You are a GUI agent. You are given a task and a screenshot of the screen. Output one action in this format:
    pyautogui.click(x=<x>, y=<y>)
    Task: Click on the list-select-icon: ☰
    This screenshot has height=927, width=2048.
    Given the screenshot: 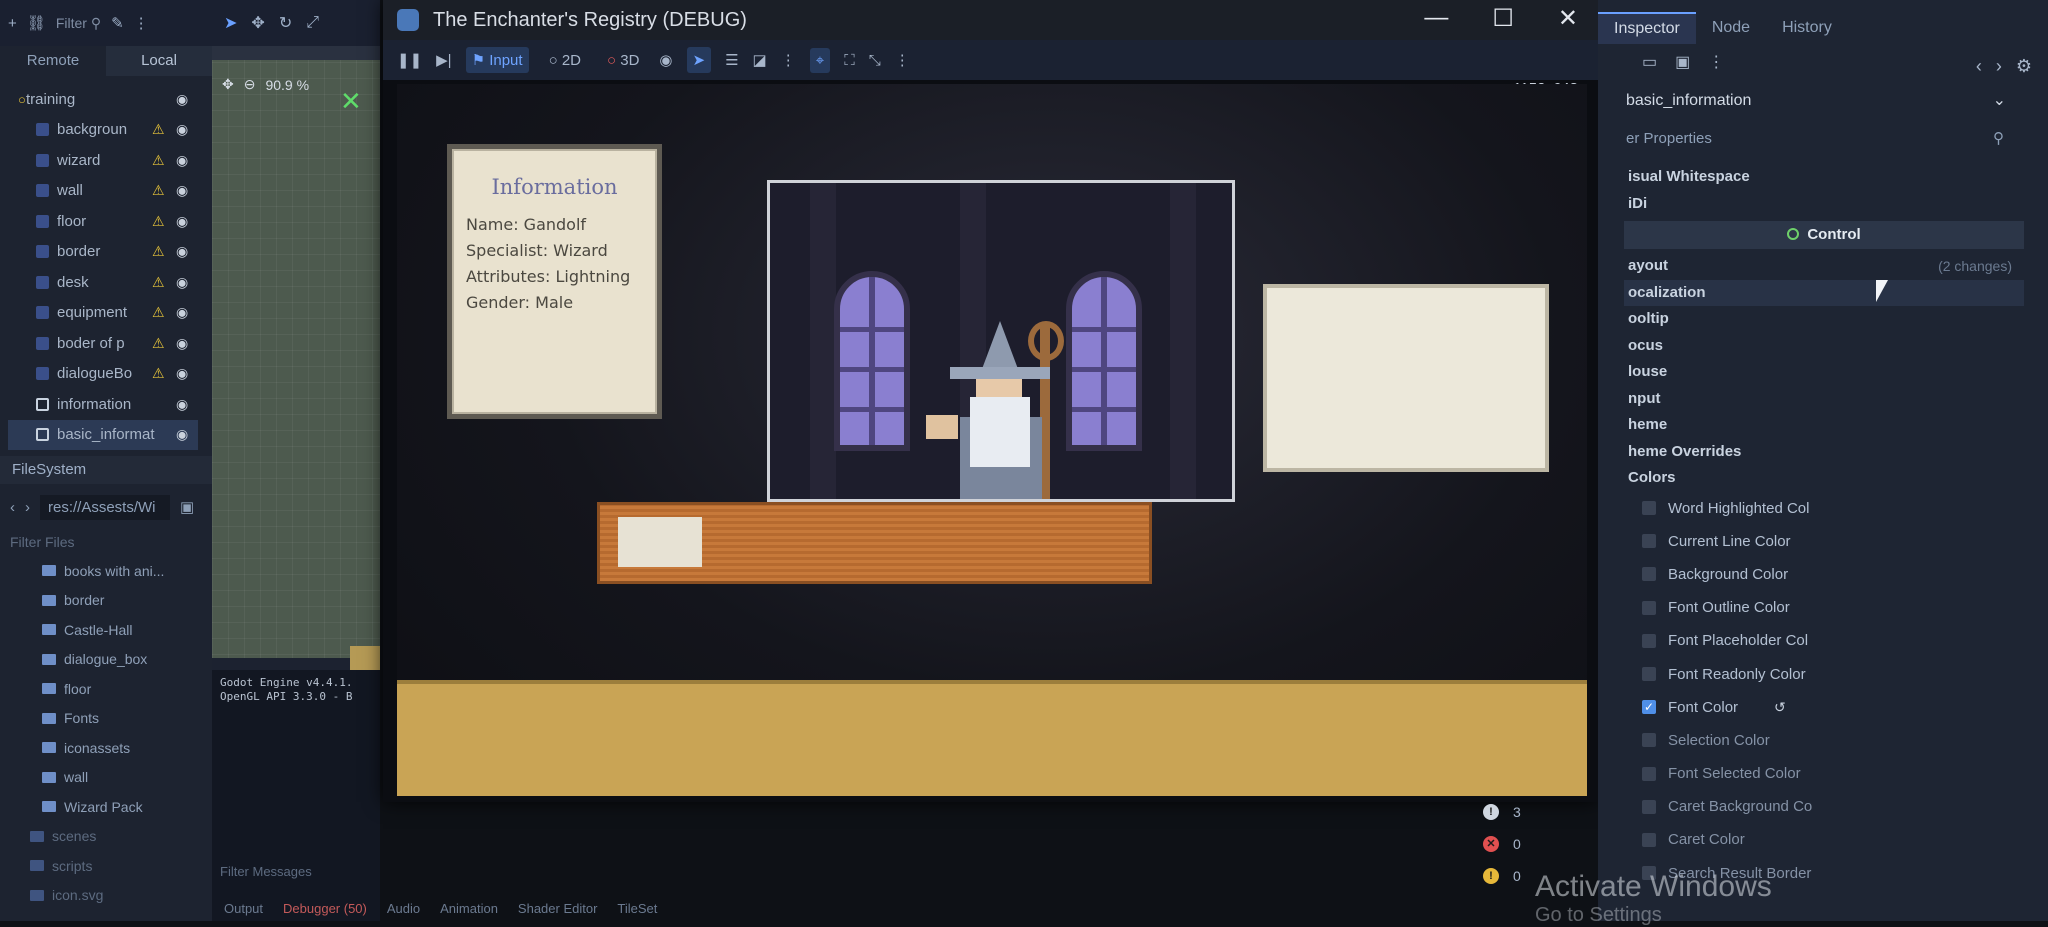 What is the action you would take?
    pyautogui.click(x=731, y=60)
    